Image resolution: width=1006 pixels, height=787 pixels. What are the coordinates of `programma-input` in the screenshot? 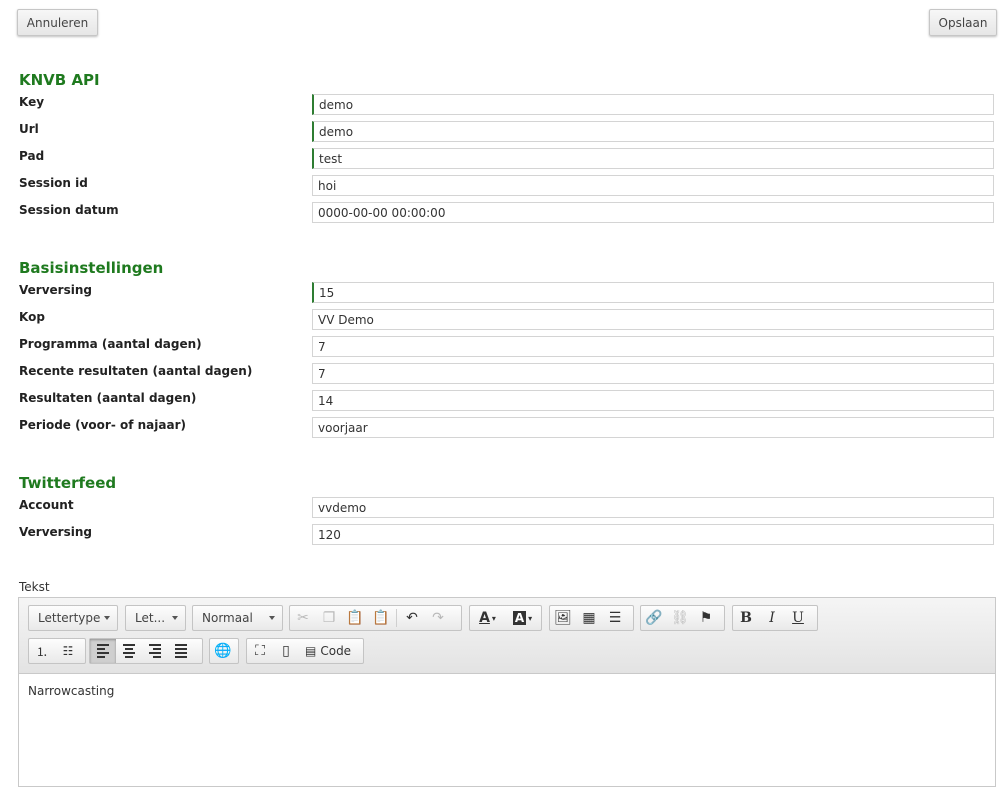 It's located at (653, 346).